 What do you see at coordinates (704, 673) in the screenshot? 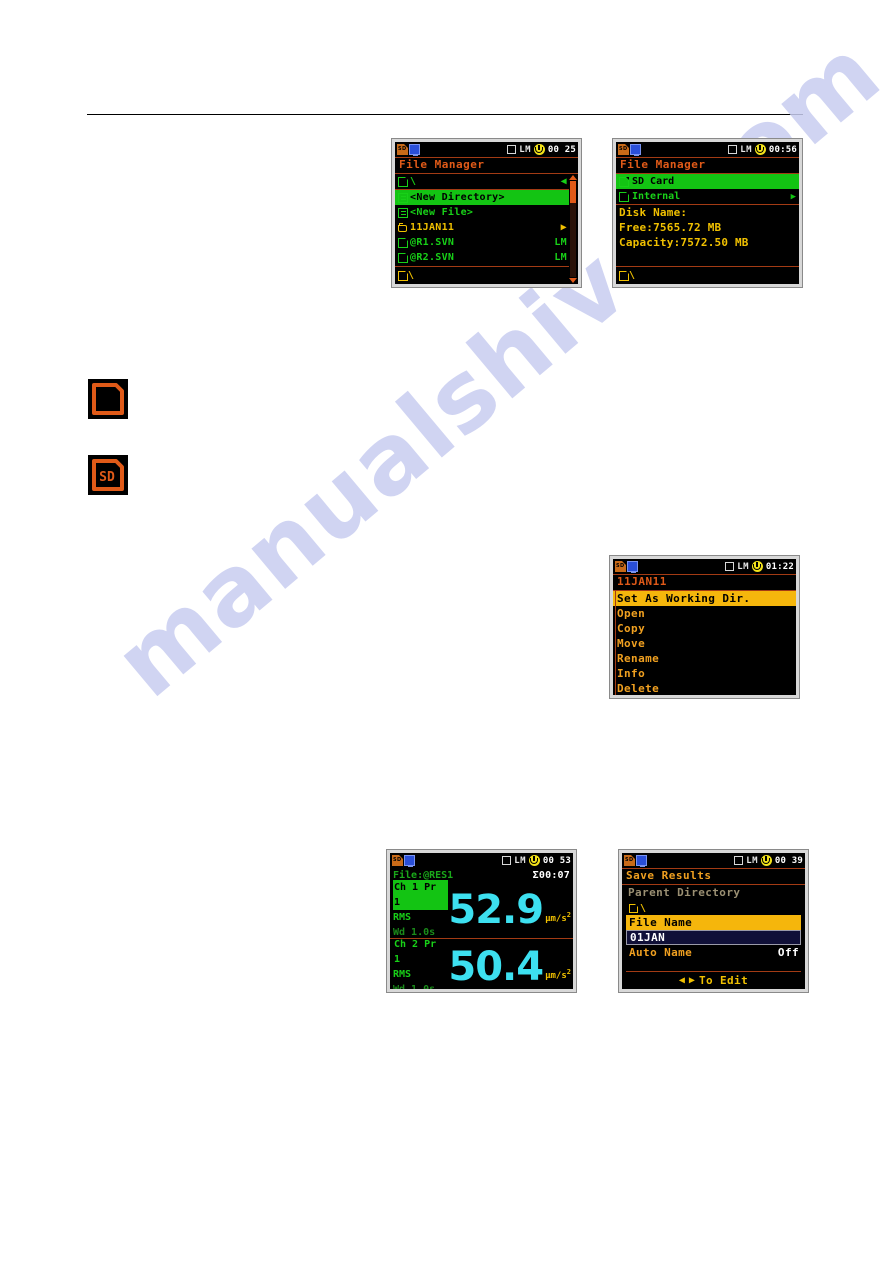
I see `menu-item-info: Info` at bounding box center [704, 673].